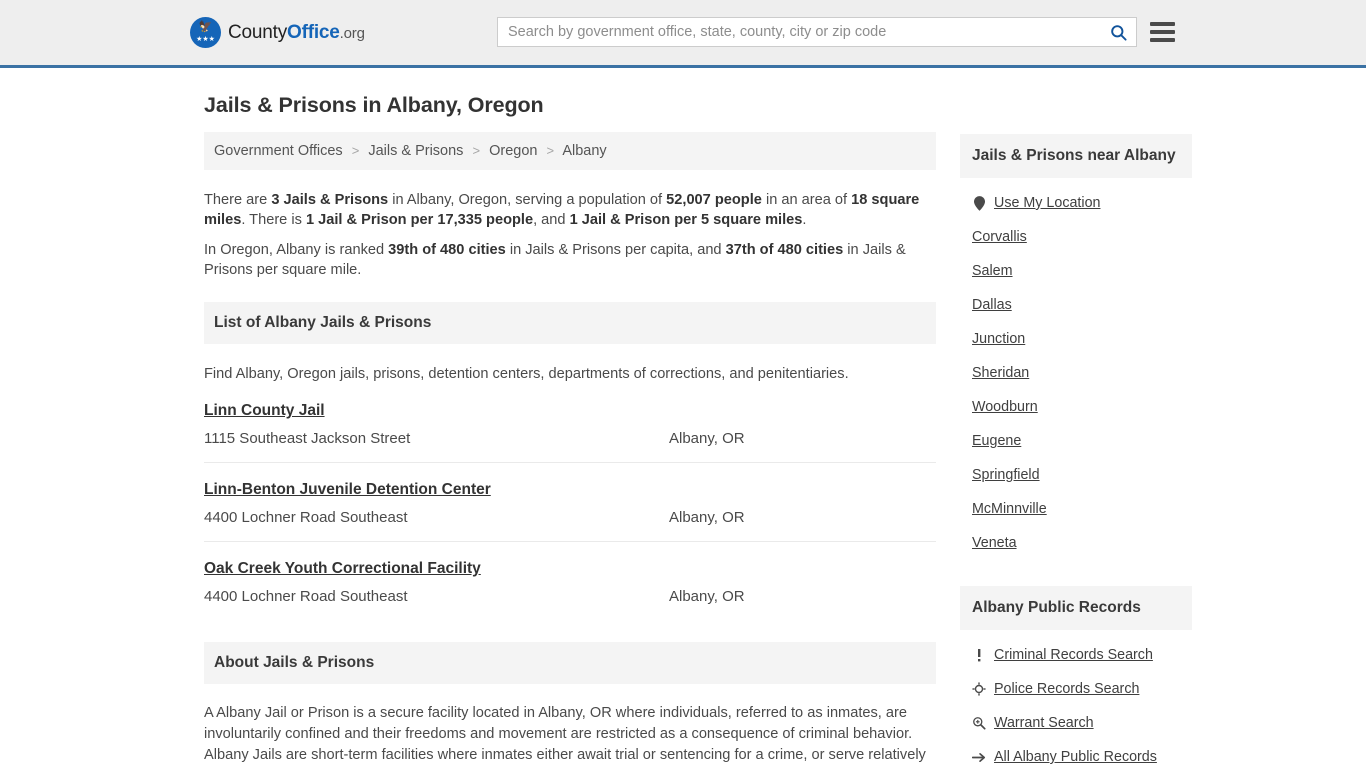 This screenshot has width=1366, height=768. Describe the element at coordinates (979, 723) in the screenshot. I see `magnifier-plus-icon` at that location.